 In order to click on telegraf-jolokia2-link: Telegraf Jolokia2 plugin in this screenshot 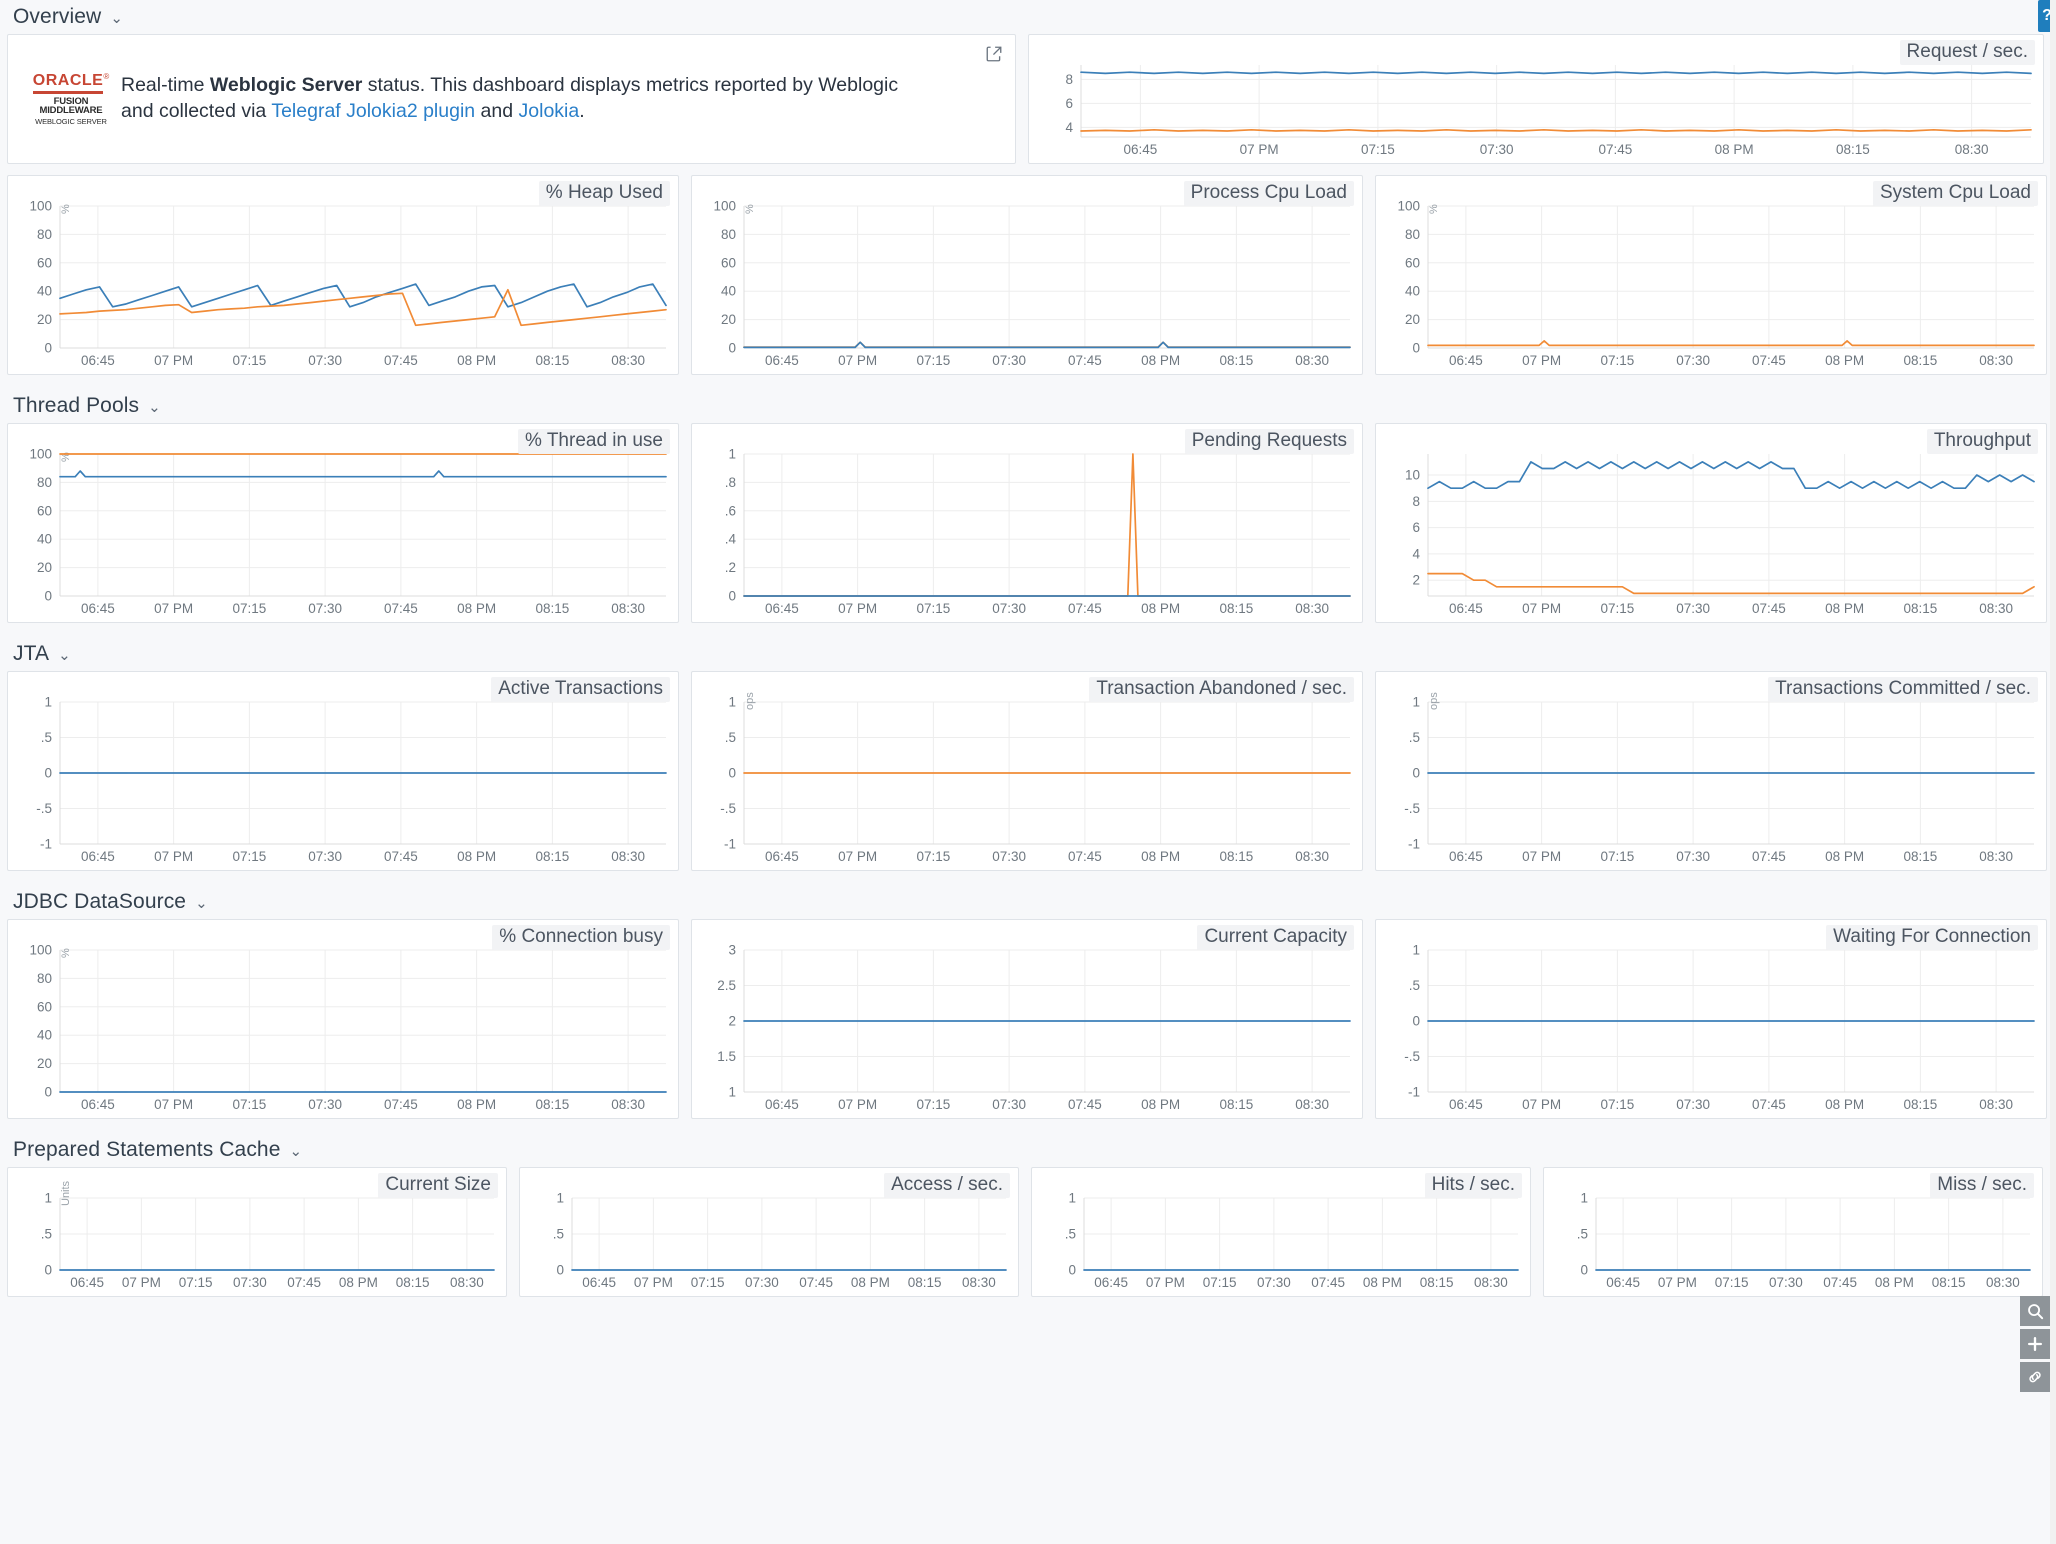, I will do `click(373, 111)`.